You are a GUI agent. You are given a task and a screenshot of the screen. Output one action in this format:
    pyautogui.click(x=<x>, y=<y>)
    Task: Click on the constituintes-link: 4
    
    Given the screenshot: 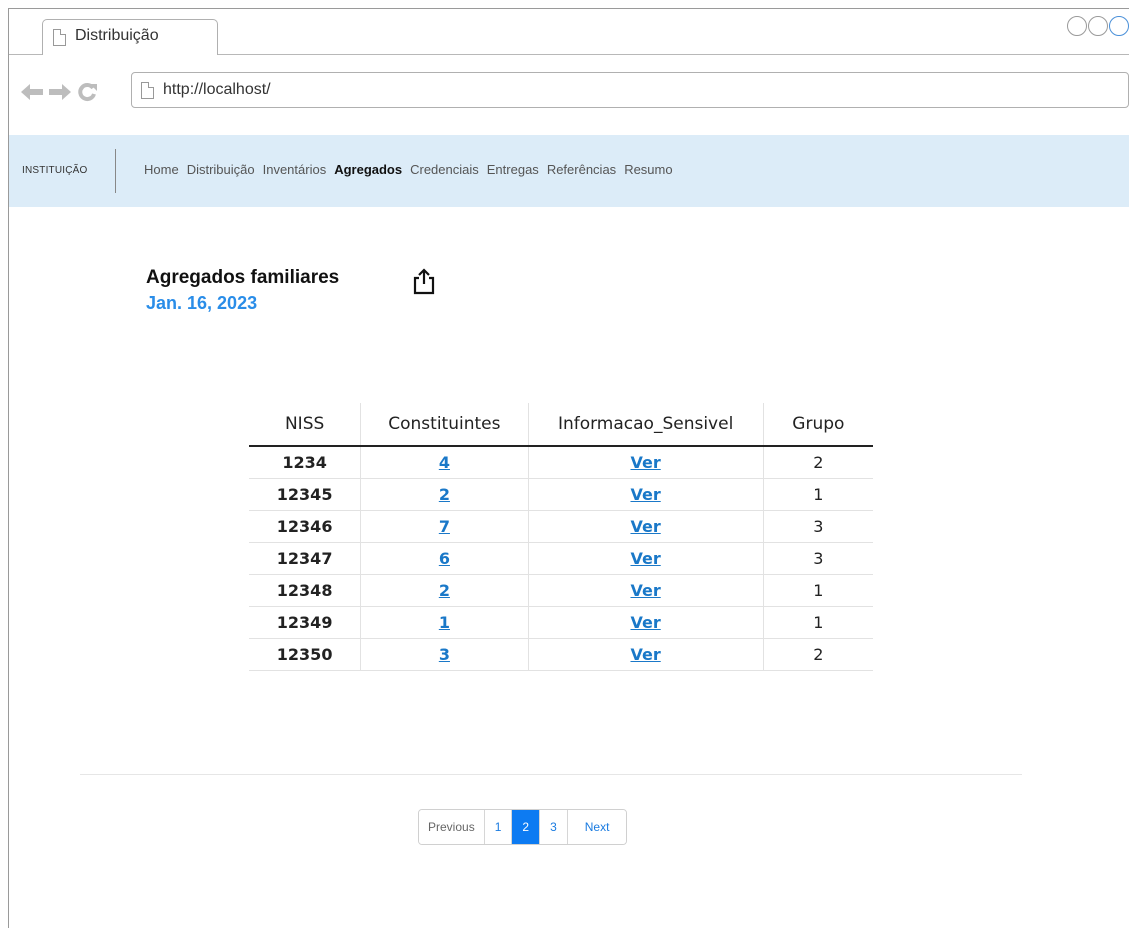 What is the action you would take?
    pyautogui.click(x=444, y=462)
    